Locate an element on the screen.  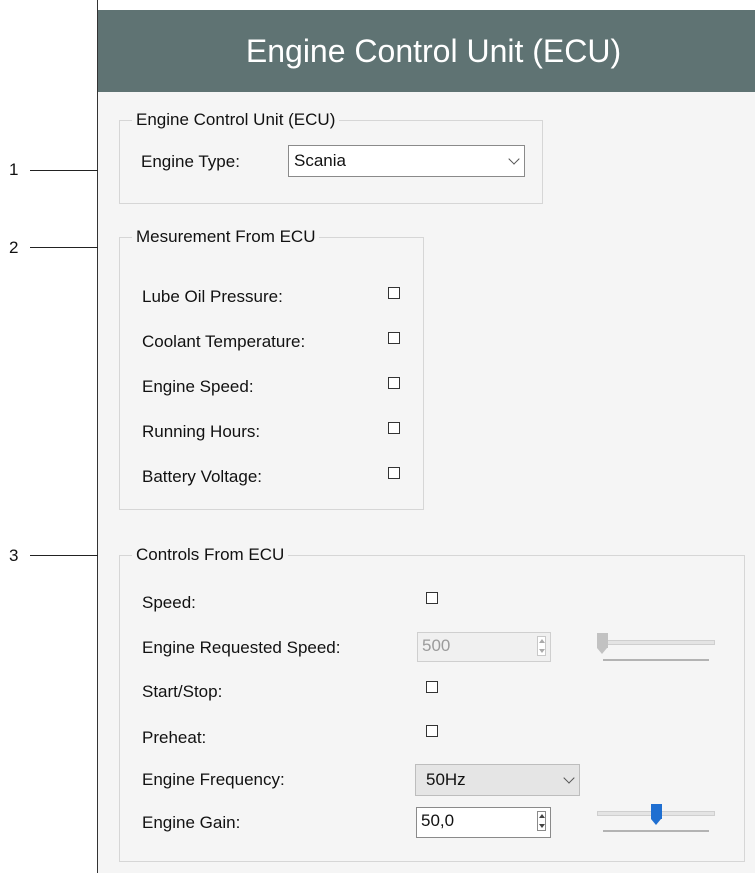
page-header: Engine Control Unit (ECU) is located at coordinates (426, 51).